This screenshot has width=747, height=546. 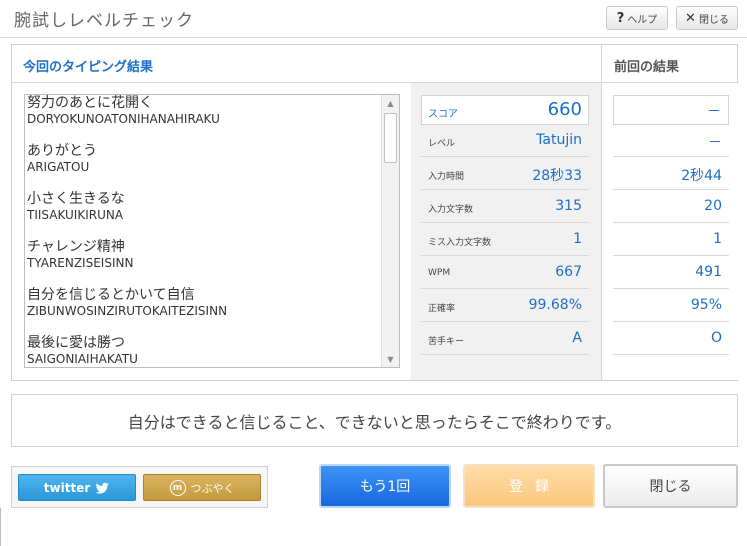 What do you see at coordinates (708, 272) in the screenshot?
I see `previous-value-wpm: 491` at bounding box center [708, 272].